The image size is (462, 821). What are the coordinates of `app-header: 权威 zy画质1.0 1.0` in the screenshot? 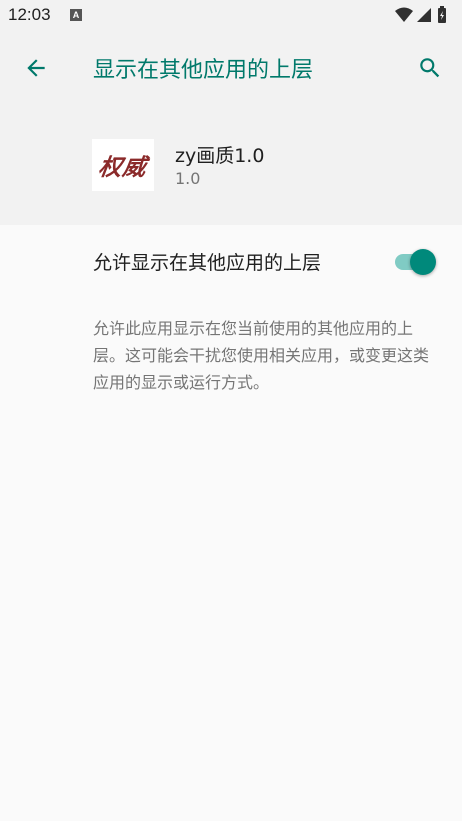 It's located at (231, 165).